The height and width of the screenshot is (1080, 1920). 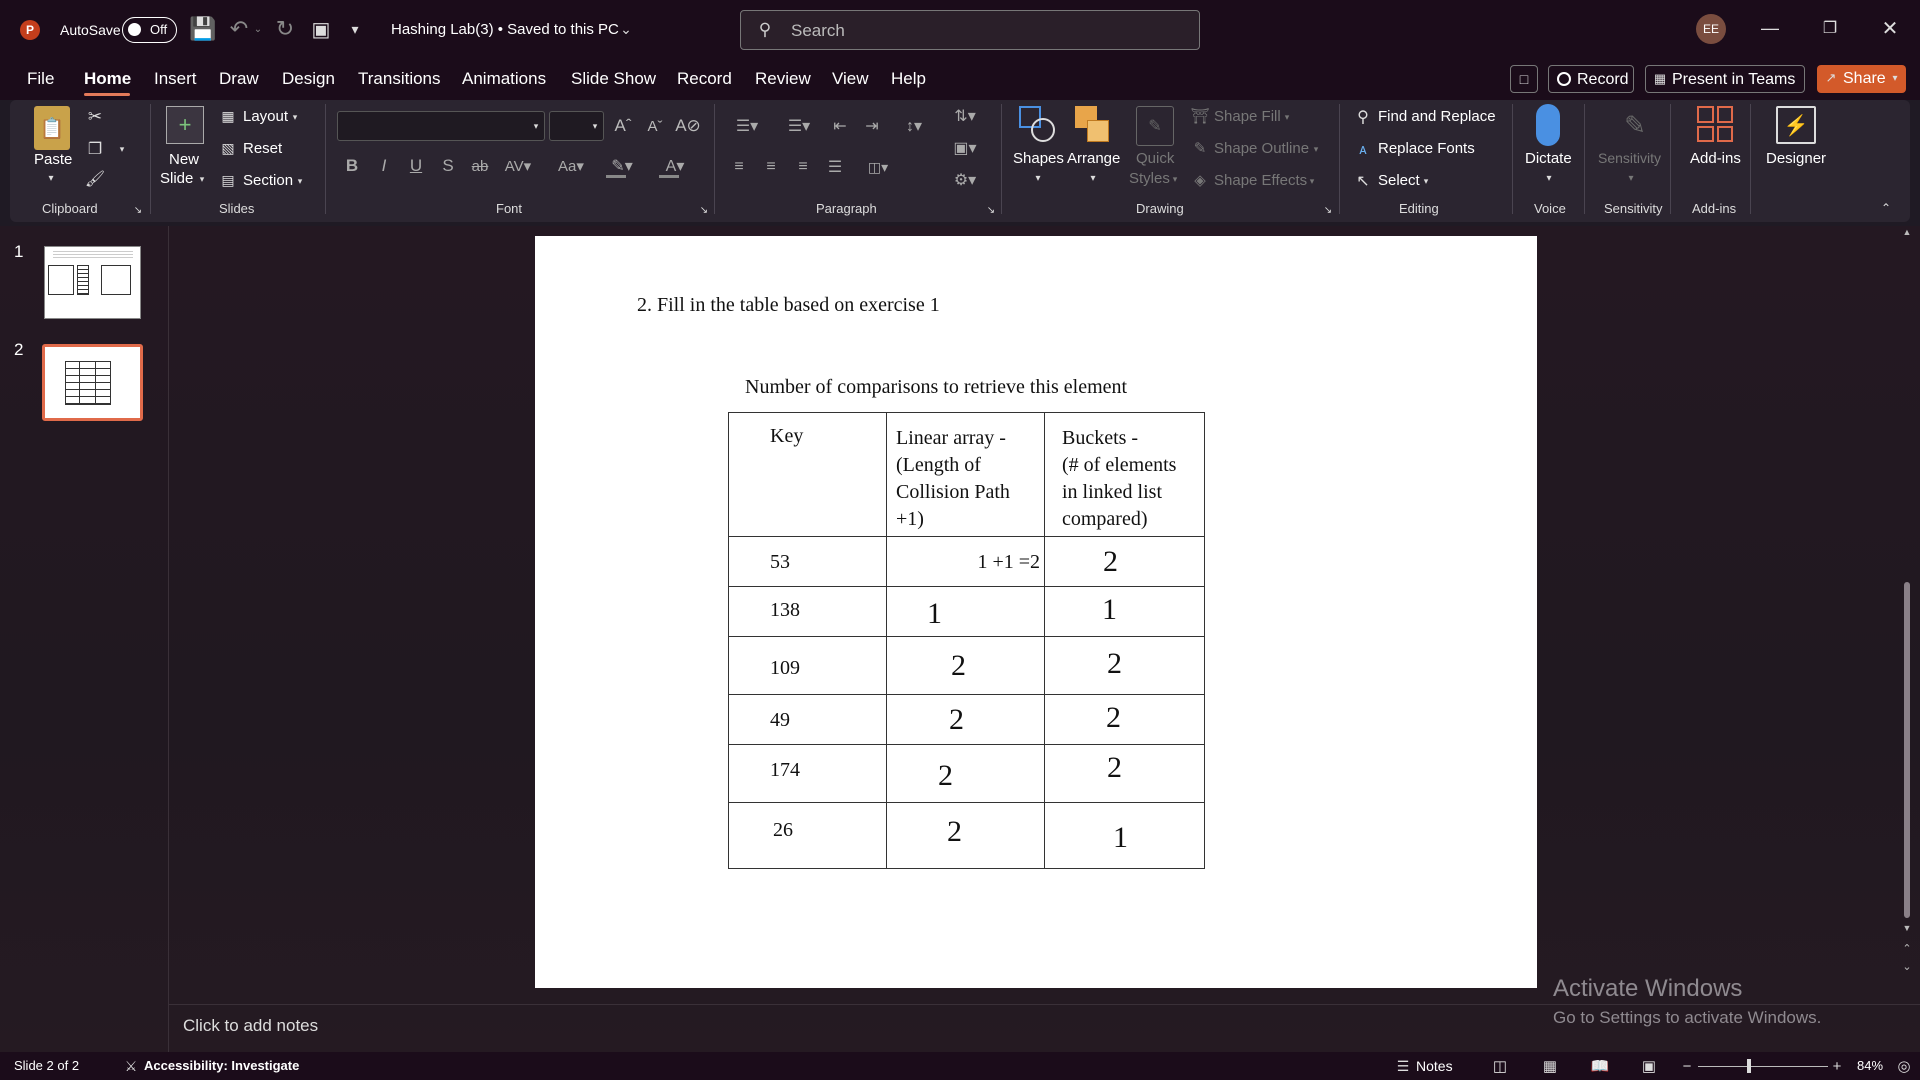 I want to click on document-title: Hashing Lab(3) • Saved to this PC, so click(x=505, y=29).